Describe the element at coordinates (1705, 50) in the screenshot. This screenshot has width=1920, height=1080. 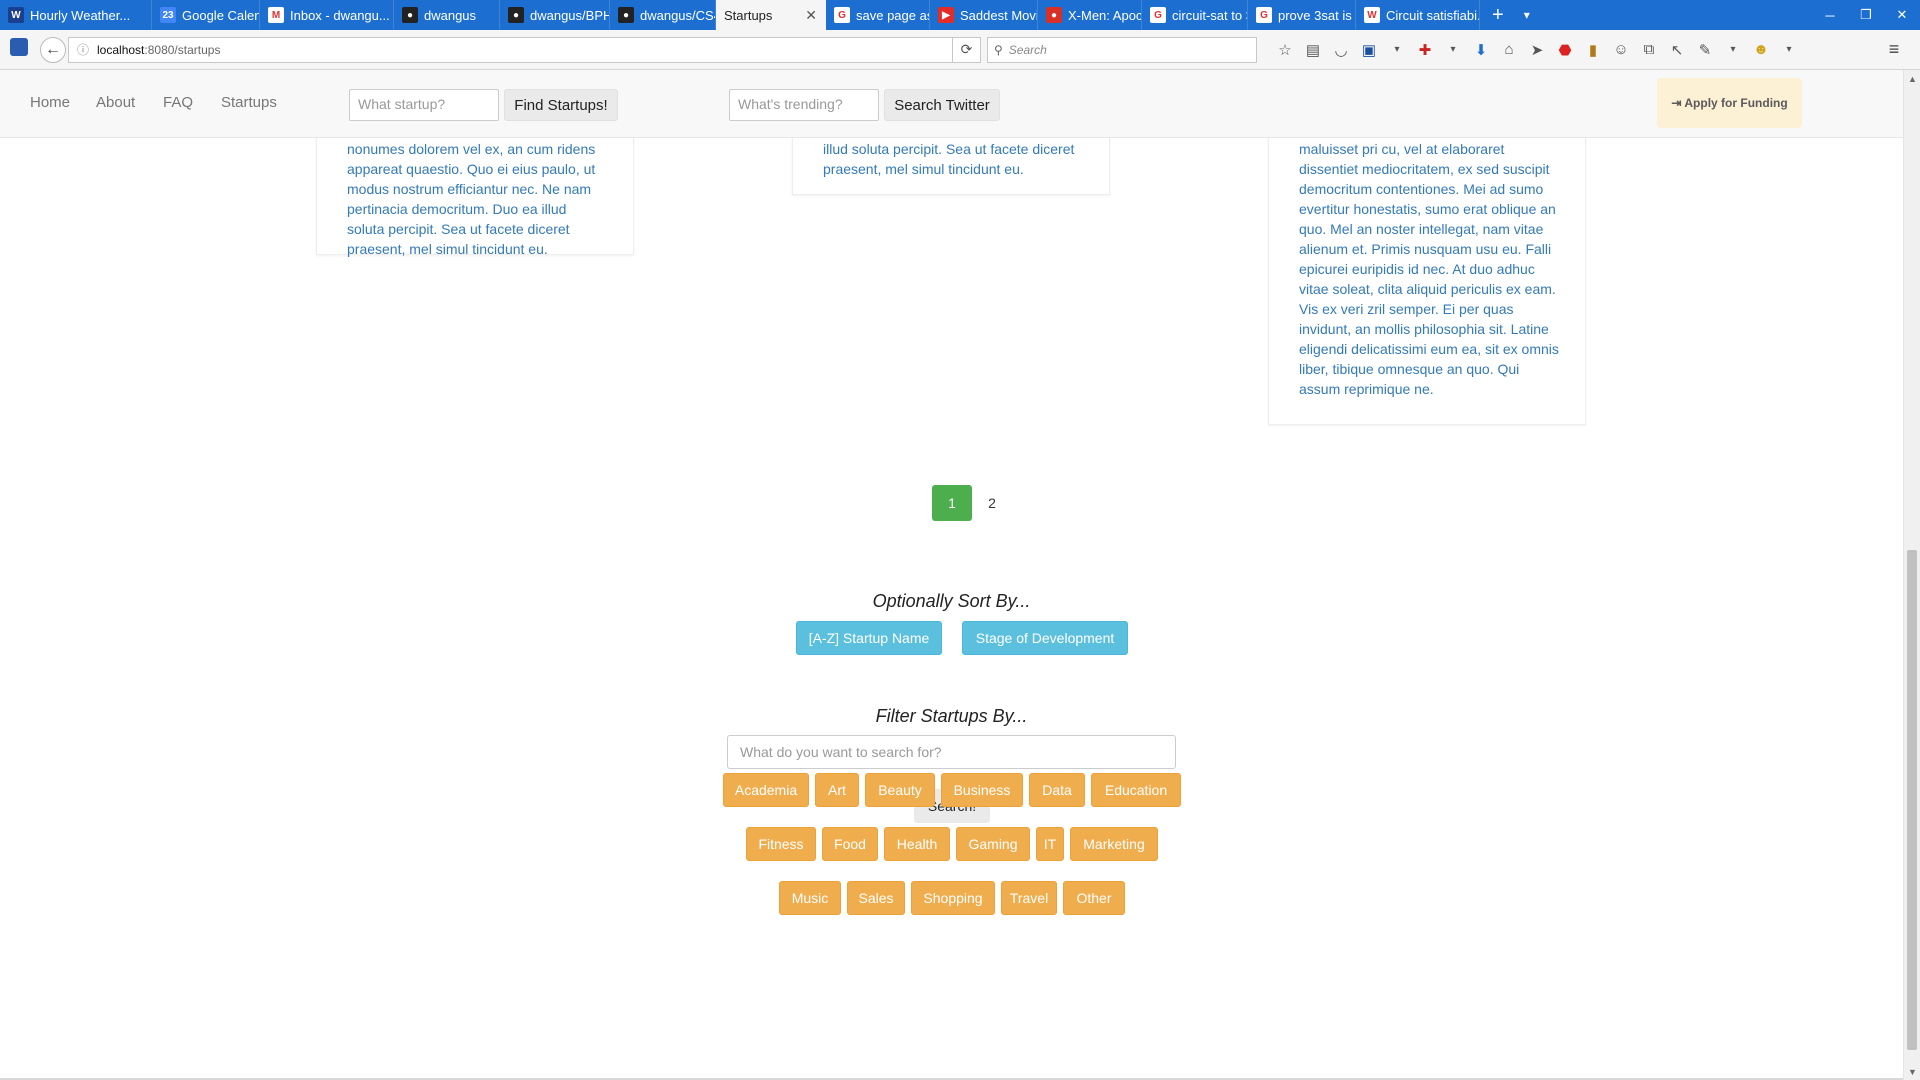
I see `addon-icon: ✎` at that location.